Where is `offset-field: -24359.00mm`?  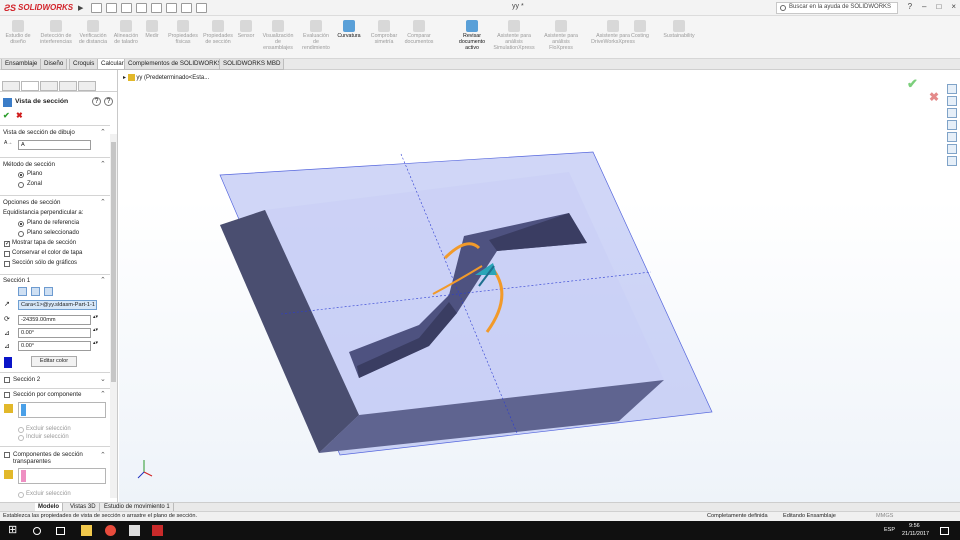
offset-field: -24359.00mm is located at coordinates (54, 320).